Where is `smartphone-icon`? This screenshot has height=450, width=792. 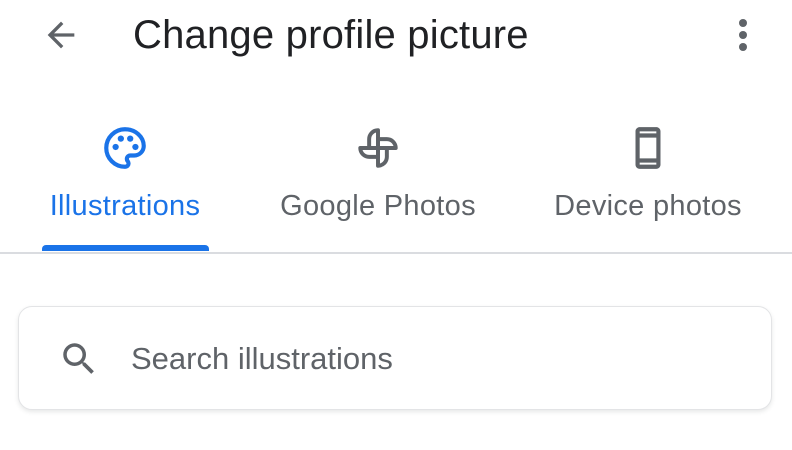 smartphone-icon is located at coordinates (648, 148).